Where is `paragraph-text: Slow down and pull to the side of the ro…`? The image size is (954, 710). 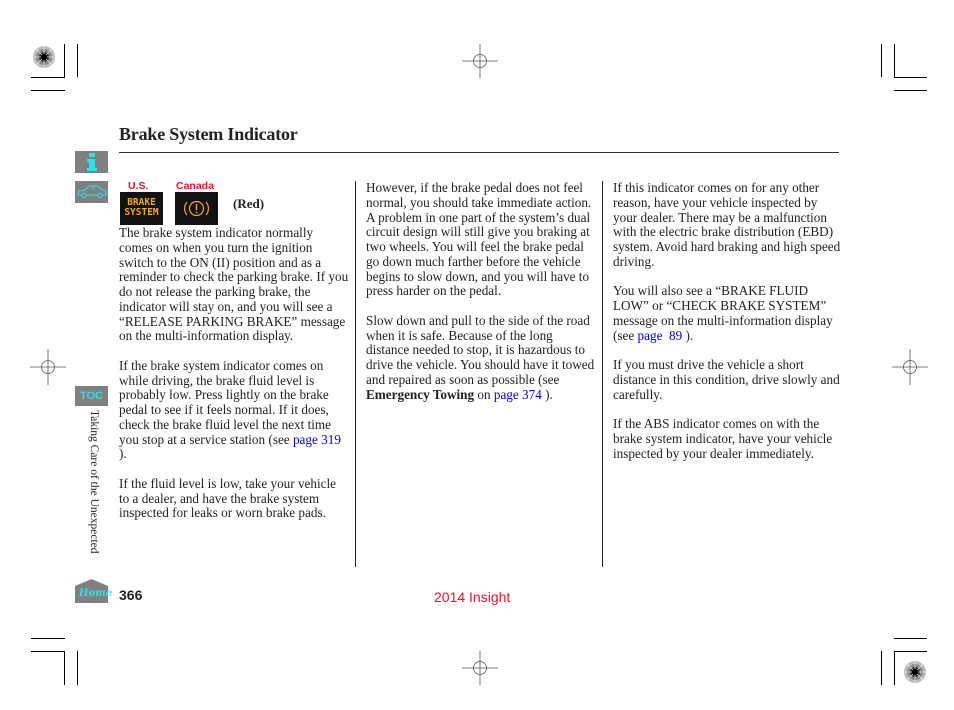
paragraph-text: Slow down and pull to the side of the ro… is located at coordinates (480, 349).